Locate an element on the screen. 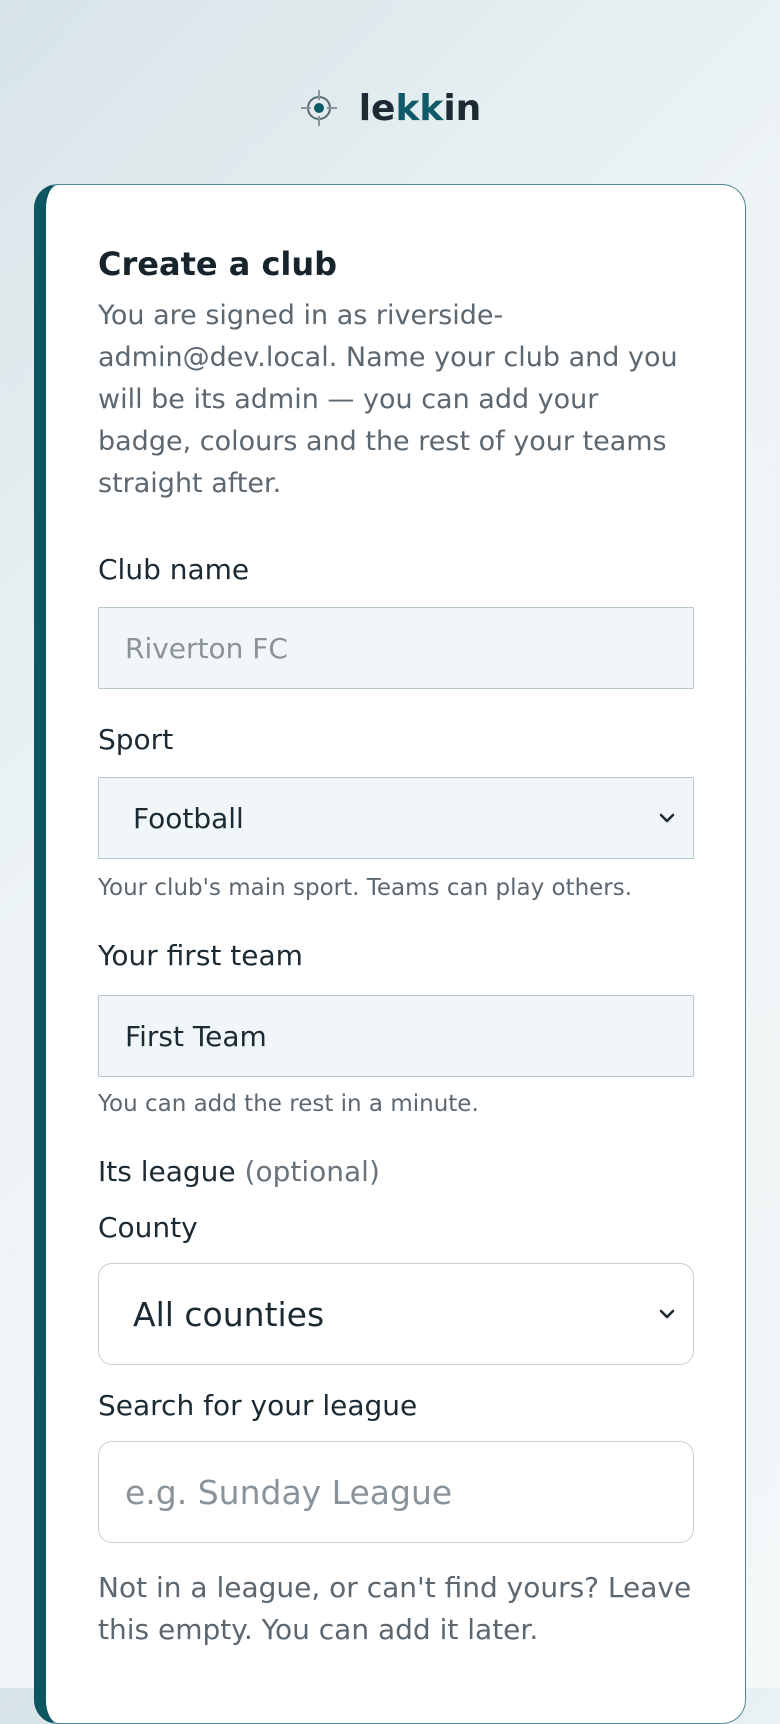  league-label-text: Its league is located at coordinates (167, 1171).